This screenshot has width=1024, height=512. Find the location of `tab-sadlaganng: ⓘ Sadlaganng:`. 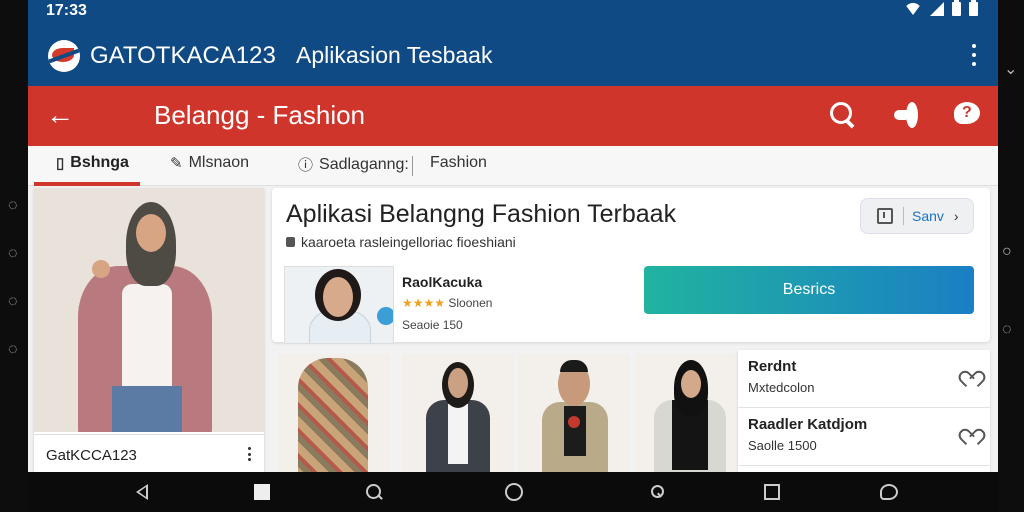

tab-sadlaganng: ⓘ Sadlaganng: is located at coordinates (353, 164).